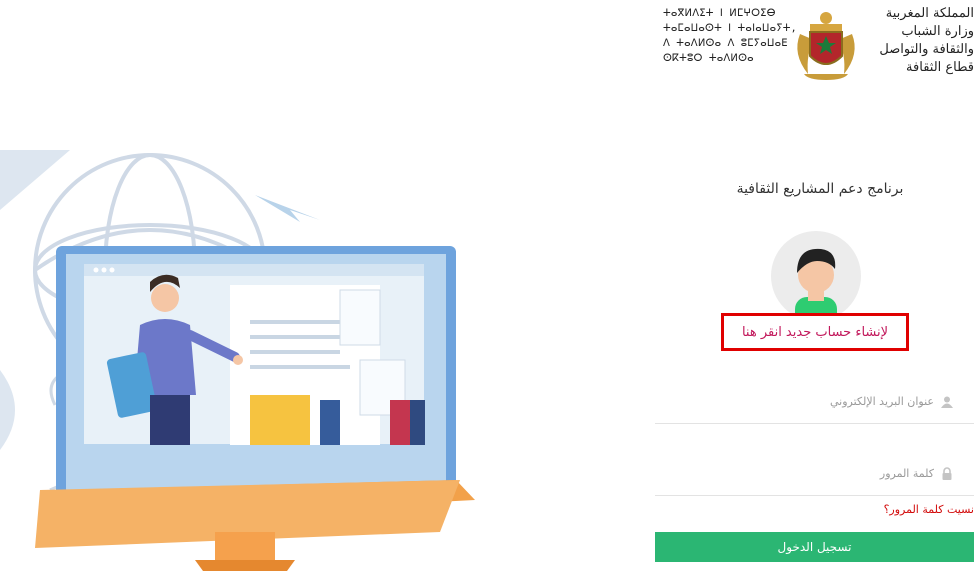  Describe the element at coordinates (287, 208) in the screenshot. I see `paper-plane-icon` at that location.